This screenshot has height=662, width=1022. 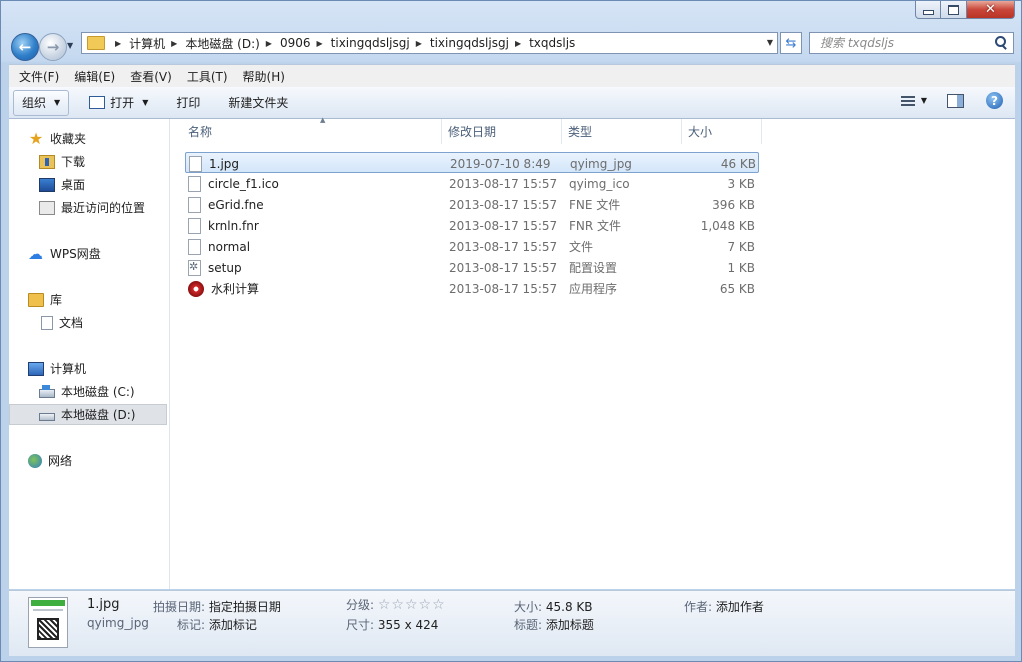 What do you see at coordinates (472, 204) in the screenshot?
I see `table-row: eGrid.fne 2013-08-17 15:57 FNE 文件 396 KB` at bounding box center [472, 204].